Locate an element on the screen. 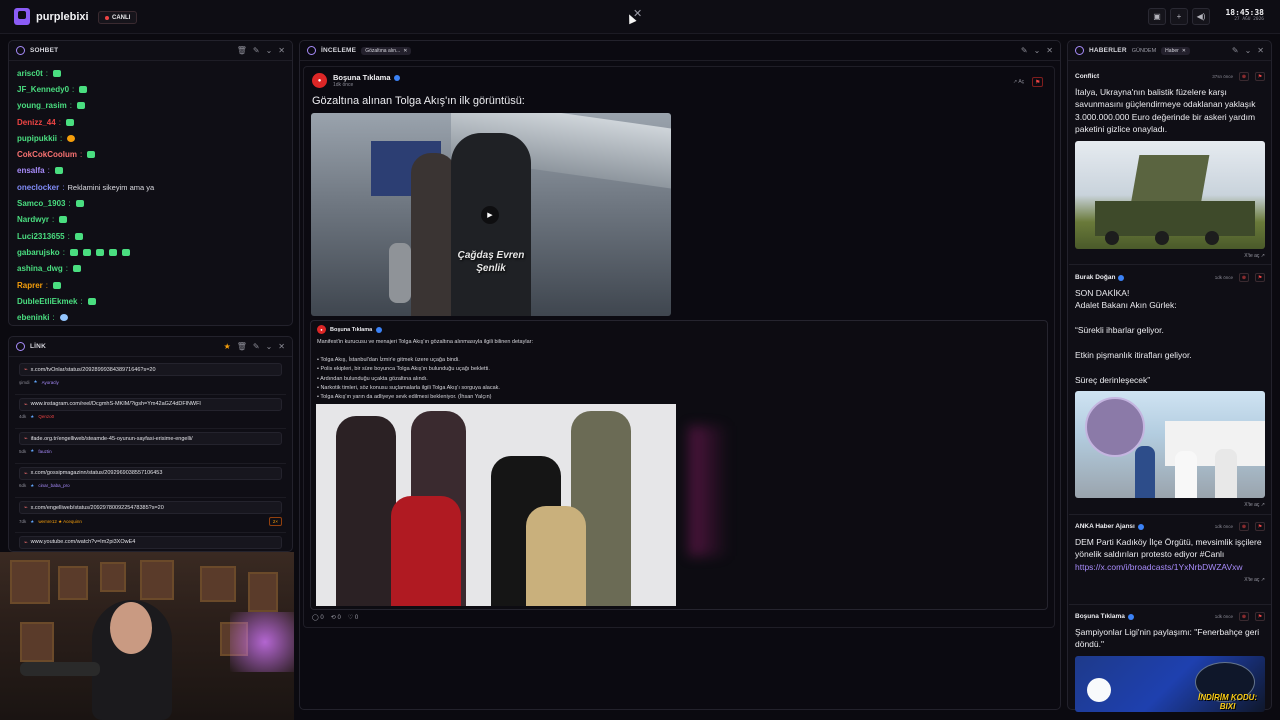  tweet-author: Boşuna Tıklama is located at coordinates (362, 77).